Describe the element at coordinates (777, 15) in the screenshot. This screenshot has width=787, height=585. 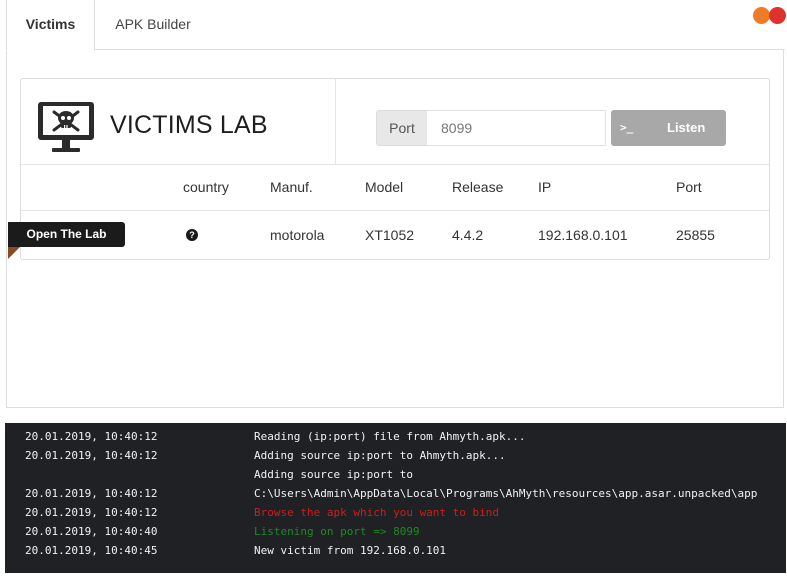
I see `close-button` at that location.